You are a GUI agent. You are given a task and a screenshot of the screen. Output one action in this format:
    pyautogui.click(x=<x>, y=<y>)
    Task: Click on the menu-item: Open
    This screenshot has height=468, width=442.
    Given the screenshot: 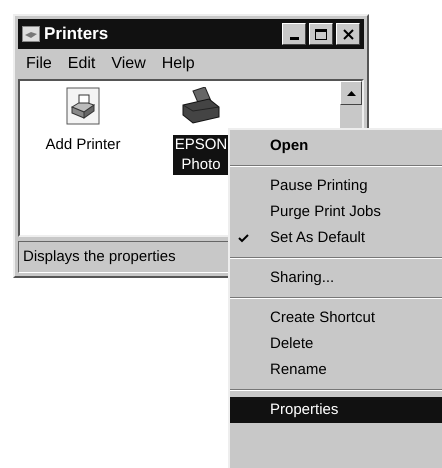 What is the action you would take?
    pyautogui.click(x=336, y=146)
    